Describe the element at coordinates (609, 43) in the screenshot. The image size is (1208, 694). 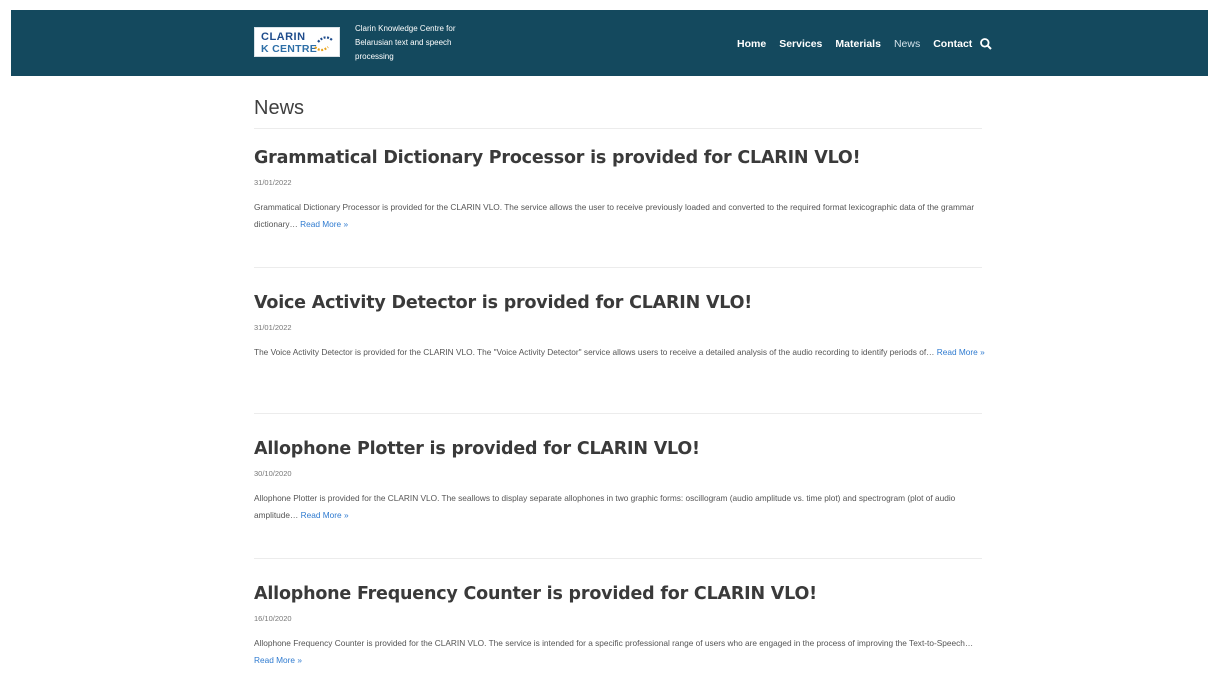
I see `site-header` at that location.